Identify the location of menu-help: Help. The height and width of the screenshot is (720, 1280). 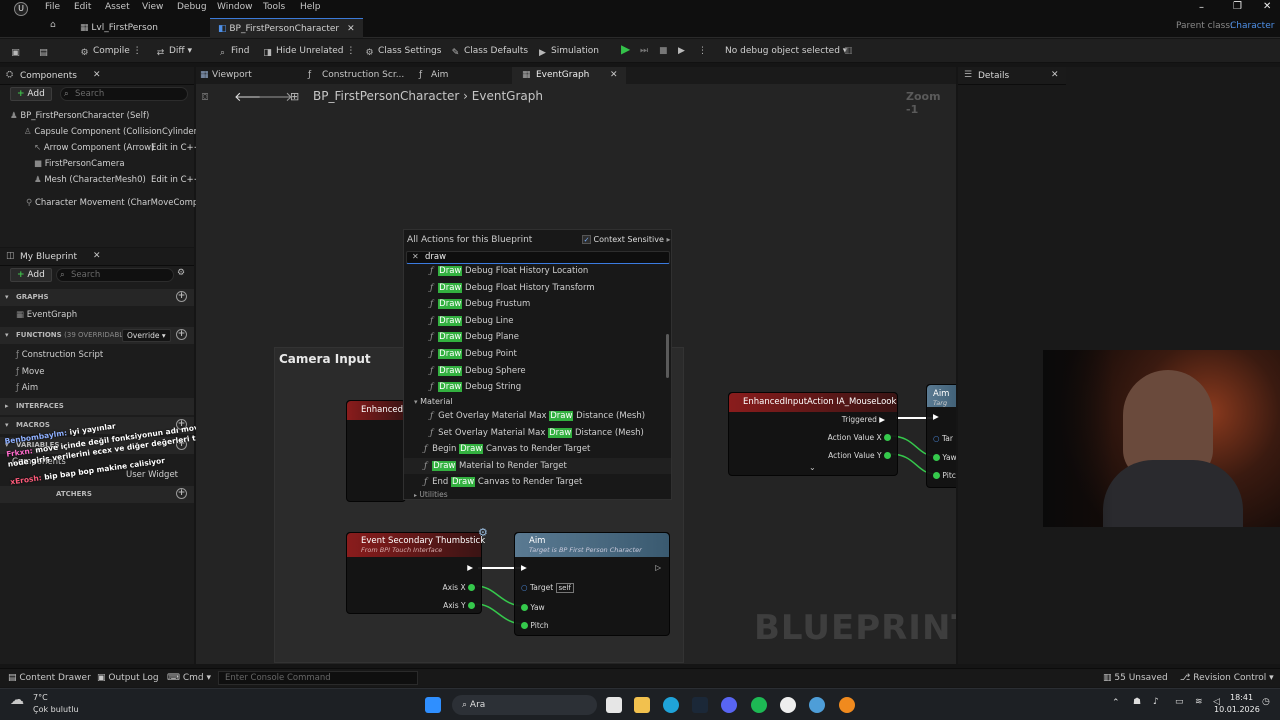
(310, 7).